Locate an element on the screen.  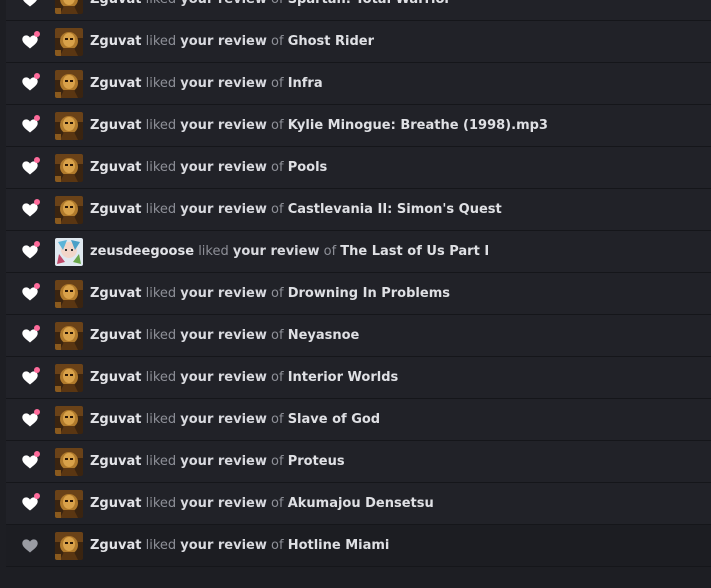
username-link: zeusdeegoose is located at coordinates (142, 251).